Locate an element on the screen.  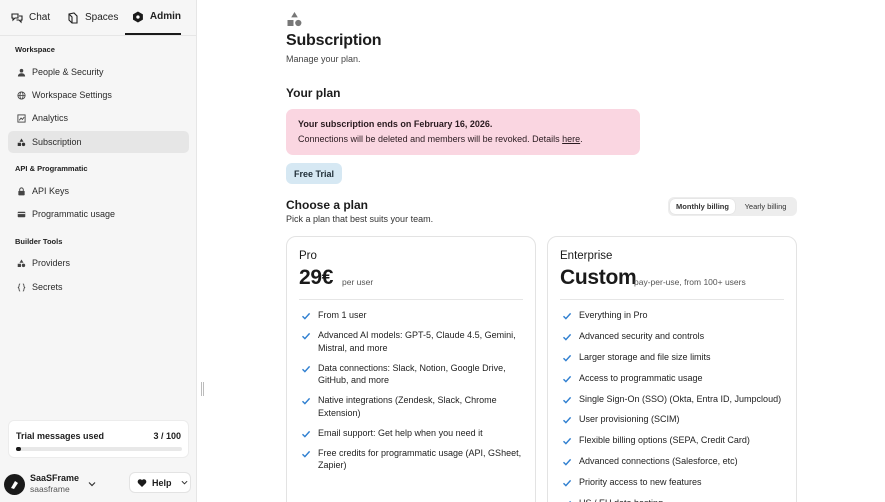
tab-admin: Admin is located at coordinates (153, 17).